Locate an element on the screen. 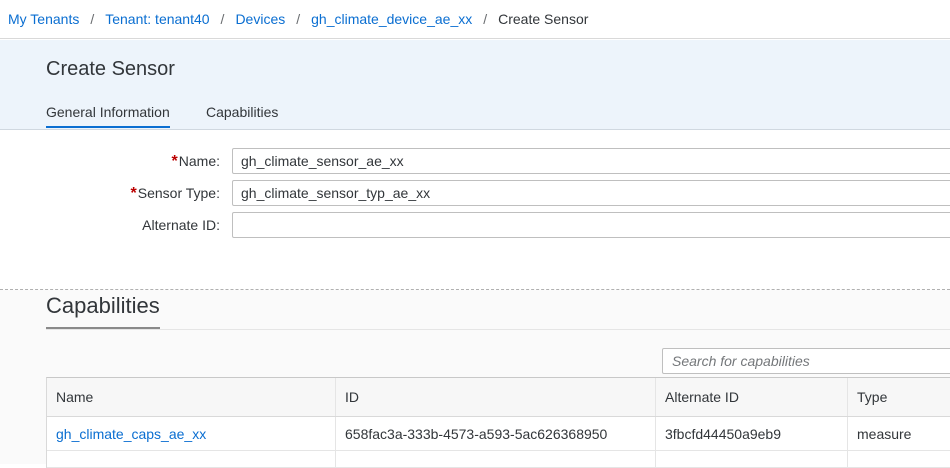 This screenshot has height=468, width=950. sensor-type-label-text: Sensor Type: is located at coordinates (178, 193).